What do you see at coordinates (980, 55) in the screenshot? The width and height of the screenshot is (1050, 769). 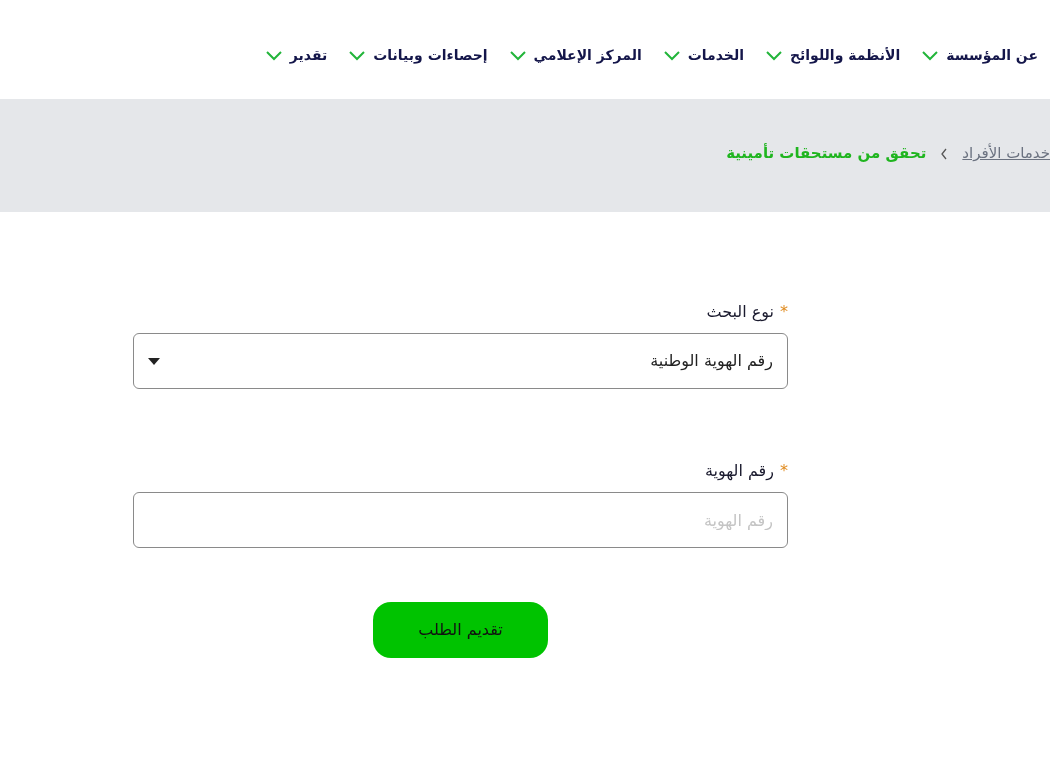 I see `nav-item: عن المؤسسة` at bounding box center [980, 55].